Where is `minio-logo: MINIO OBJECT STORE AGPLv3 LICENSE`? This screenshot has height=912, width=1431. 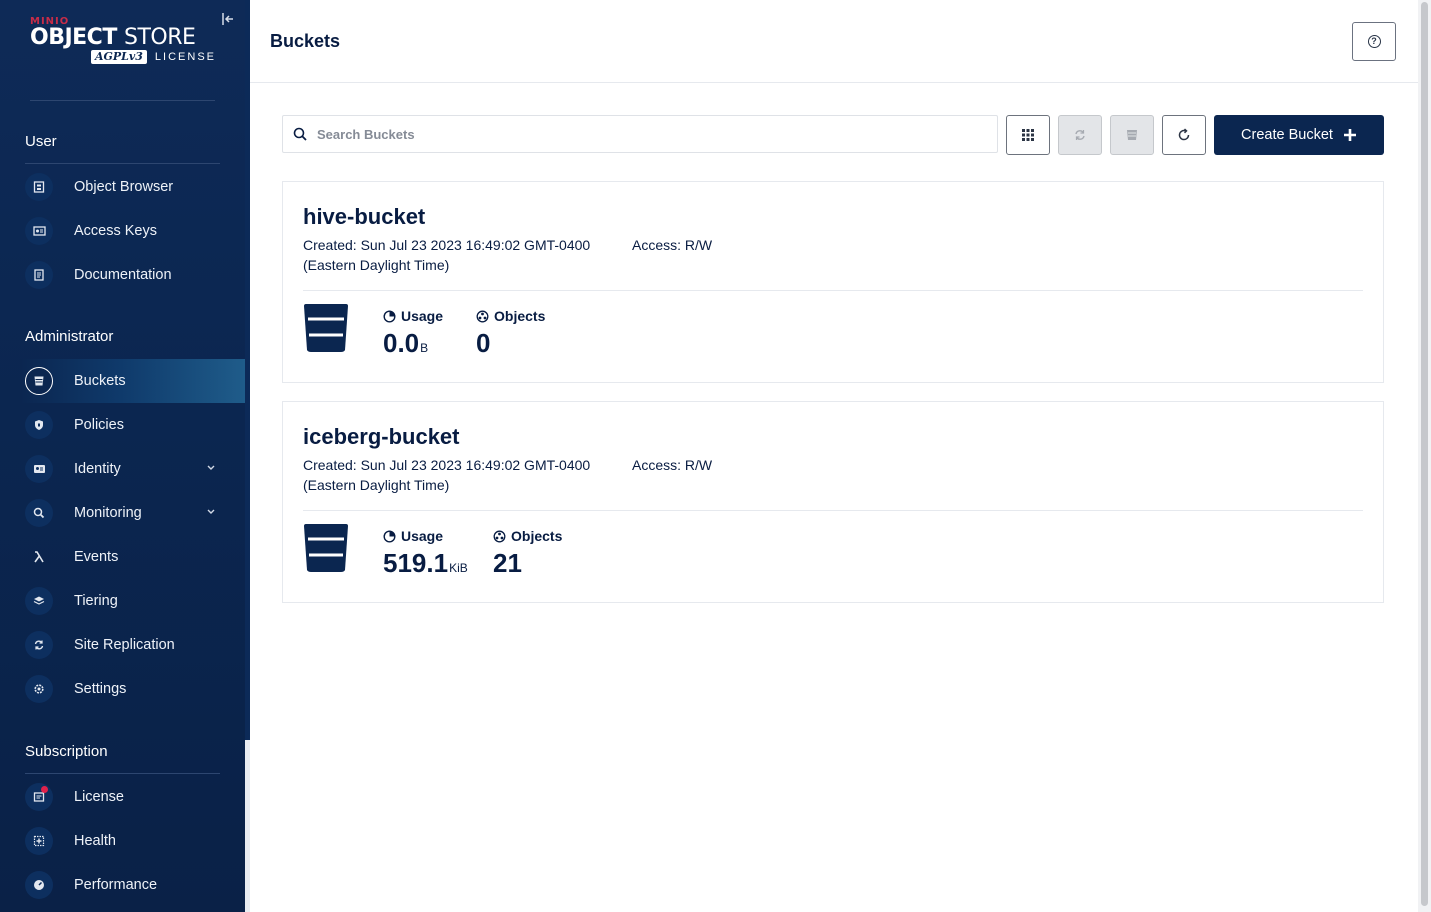 minio-logo: MINIO OBJECT STORE AGPLv3 LICENSE is located at coordinates (125, 46).